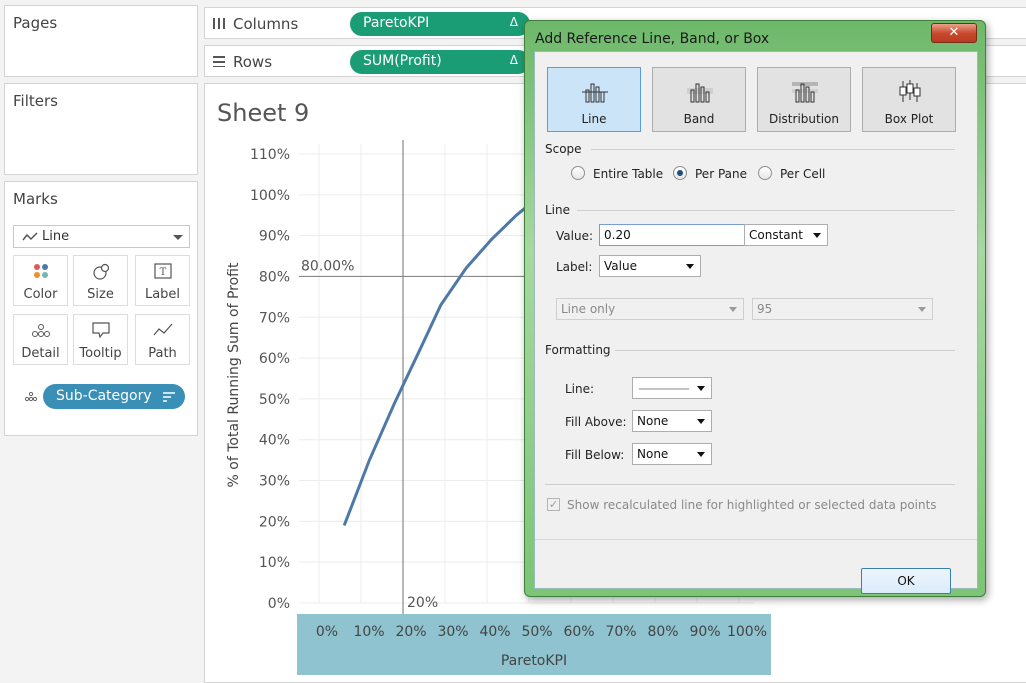  Describe the element at coordinates (672, 454) in the screenshot. I see `fill-below-select: None` at that location.